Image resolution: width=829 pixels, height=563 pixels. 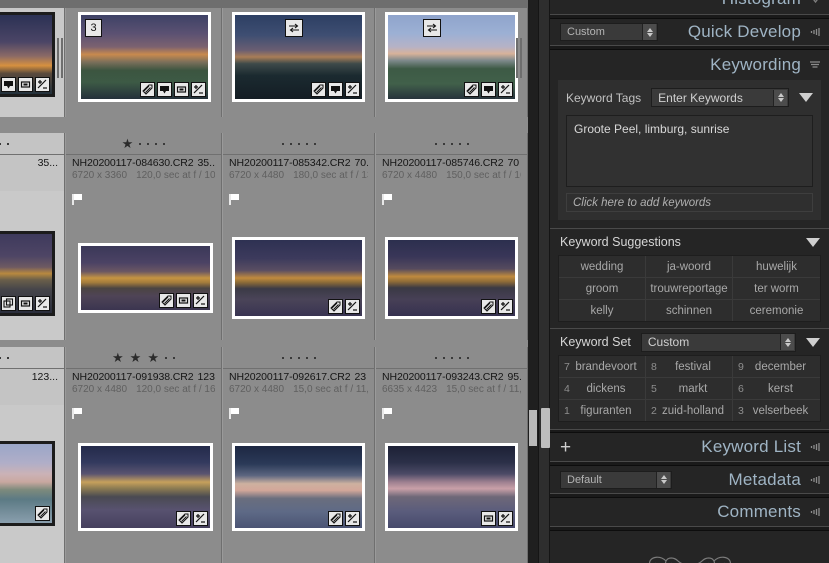 I want to click on suggestion-item: groom, so click(x=602, y=288).